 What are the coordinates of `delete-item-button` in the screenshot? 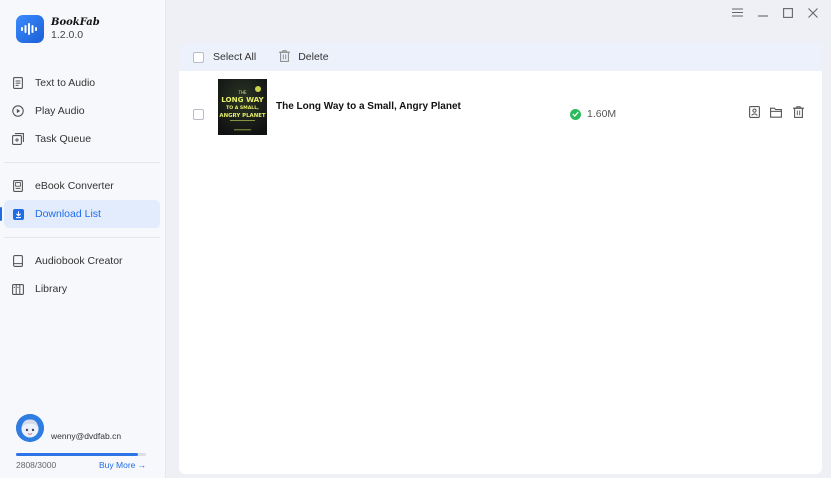 It's located at (798, 113).